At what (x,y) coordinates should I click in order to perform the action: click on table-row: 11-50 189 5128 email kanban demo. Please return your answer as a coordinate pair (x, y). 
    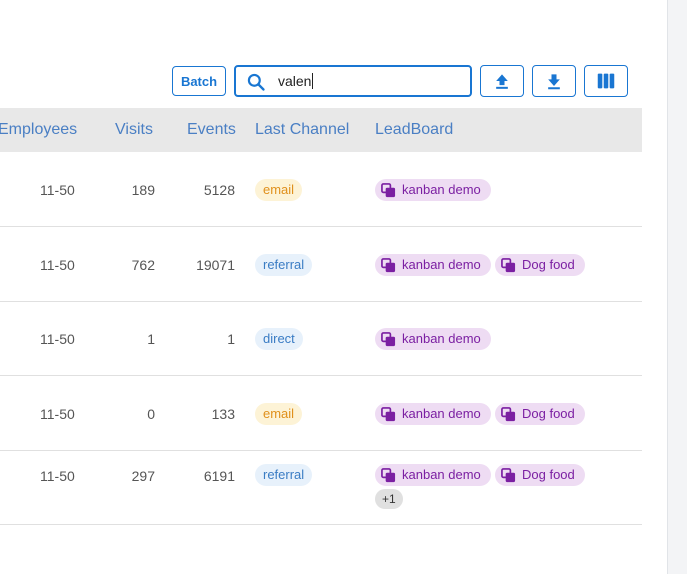
    Looking at the image, I should click on (321, 189).